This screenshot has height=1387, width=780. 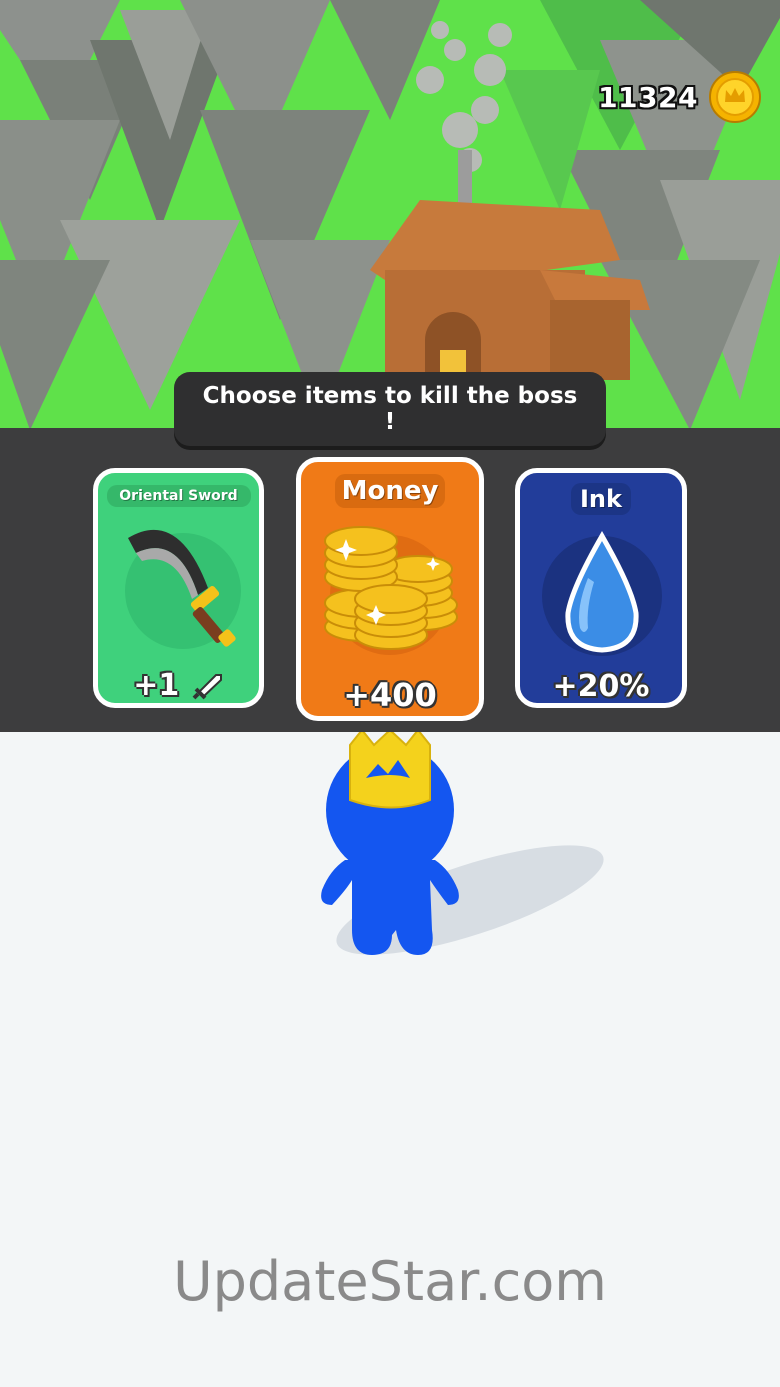 I want to click on small-sword-icon, so click(x=207, y=686).